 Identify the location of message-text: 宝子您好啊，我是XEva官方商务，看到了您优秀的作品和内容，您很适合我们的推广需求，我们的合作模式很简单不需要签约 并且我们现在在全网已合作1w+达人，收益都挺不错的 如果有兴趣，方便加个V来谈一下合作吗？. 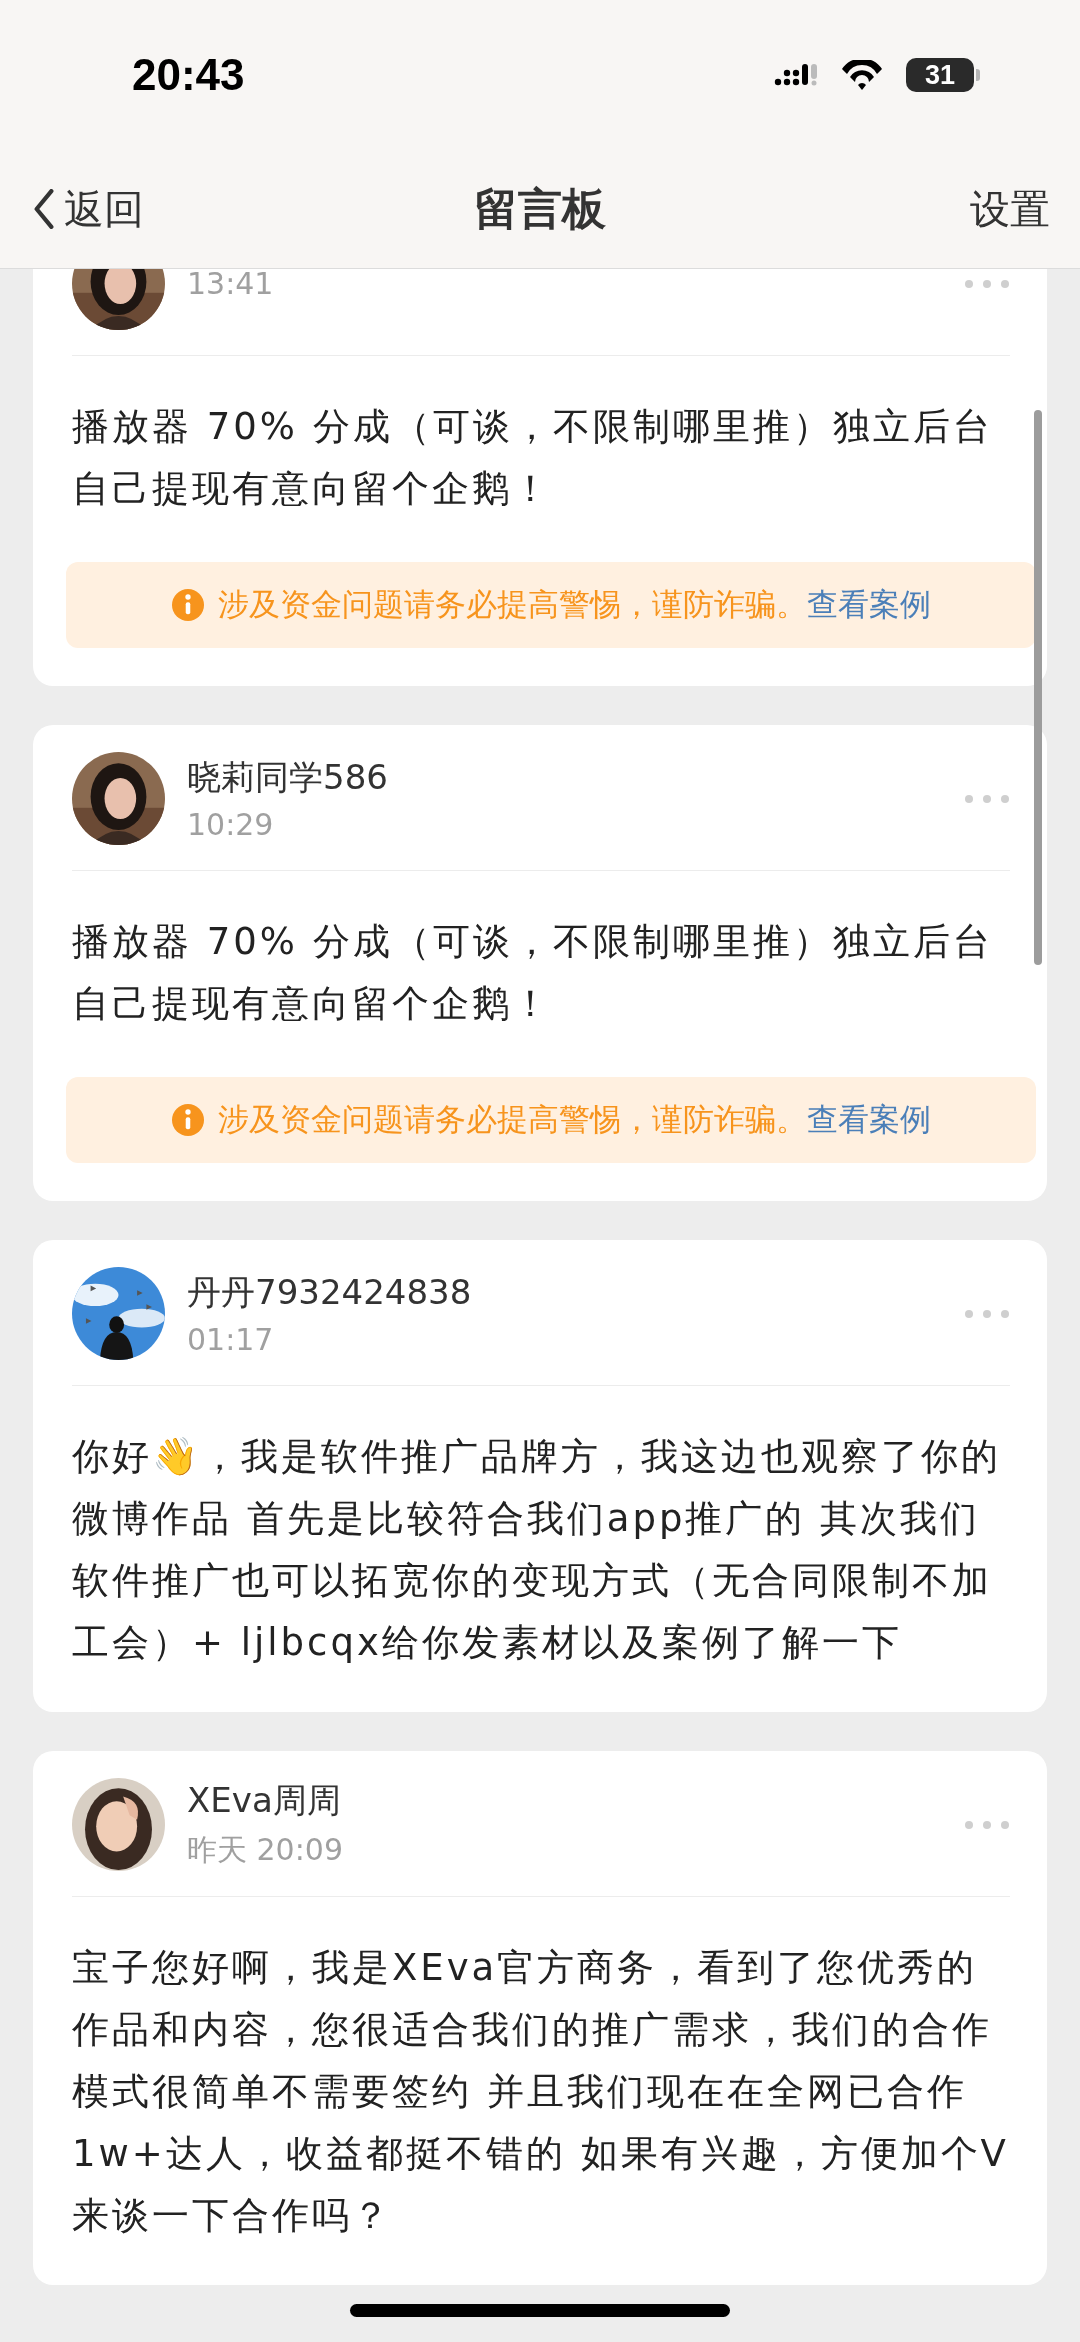
(541, 2092).